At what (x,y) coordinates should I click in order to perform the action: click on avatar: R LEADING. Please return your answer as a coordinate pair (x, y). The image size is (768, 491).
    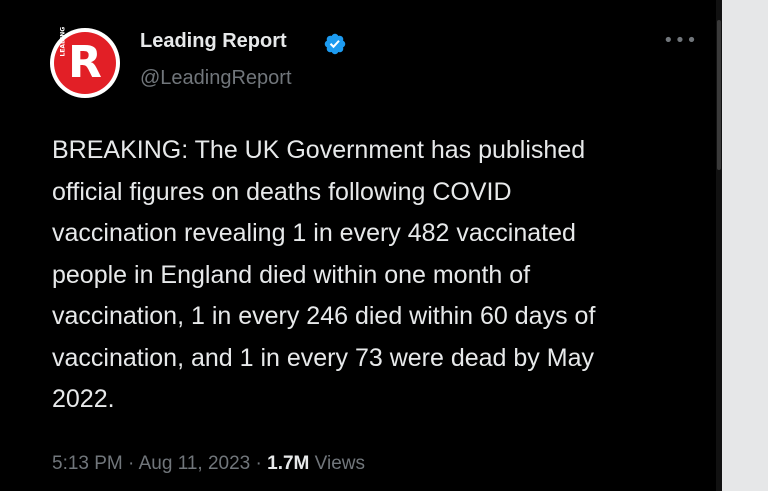
    Looking at the image, I should click on (85, 62).